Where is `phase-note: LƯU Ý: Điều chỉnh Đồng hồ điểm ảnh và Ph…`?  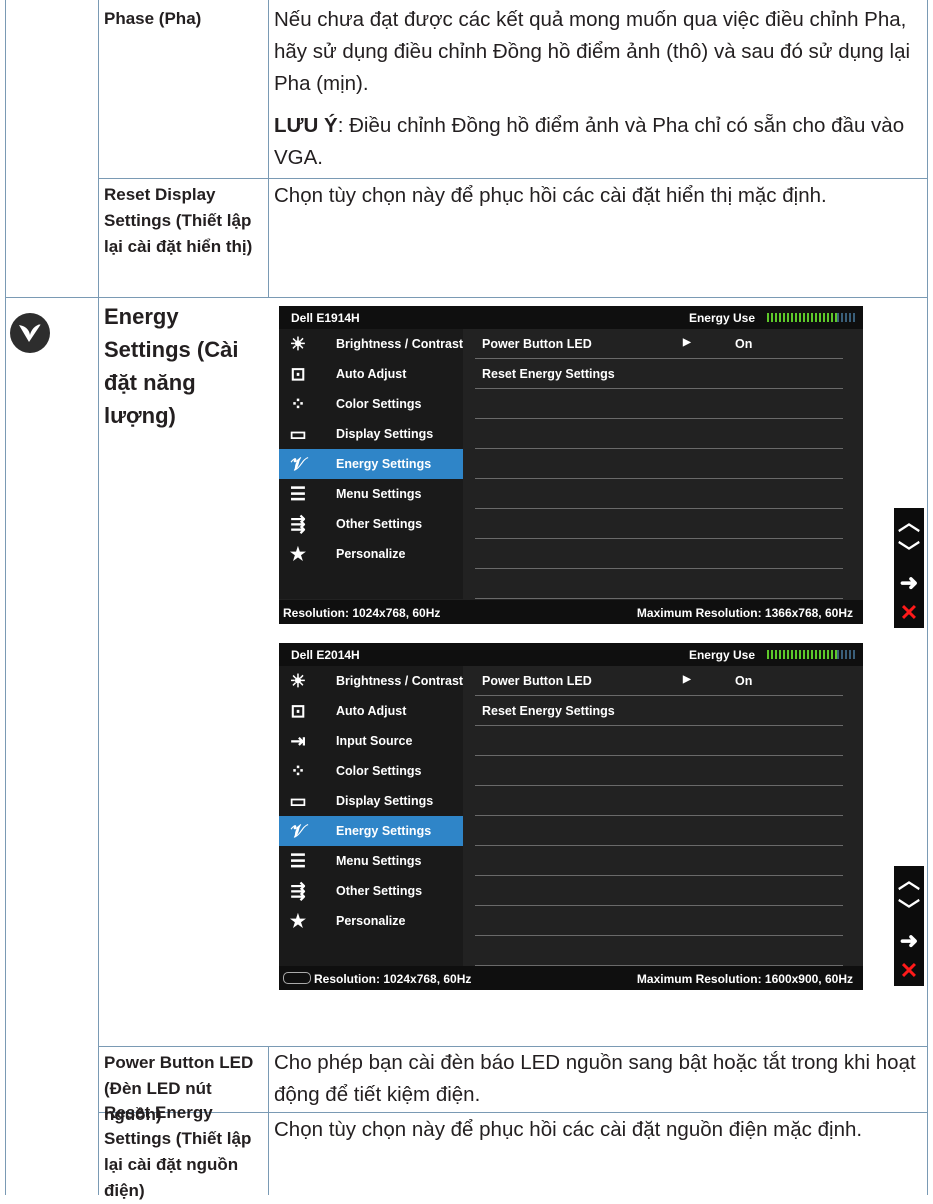
phase-note: LƯU Ý: Điều chỉnh Đồng hồ điểm ảnh và Ph… is located at coordinates (599, 142).